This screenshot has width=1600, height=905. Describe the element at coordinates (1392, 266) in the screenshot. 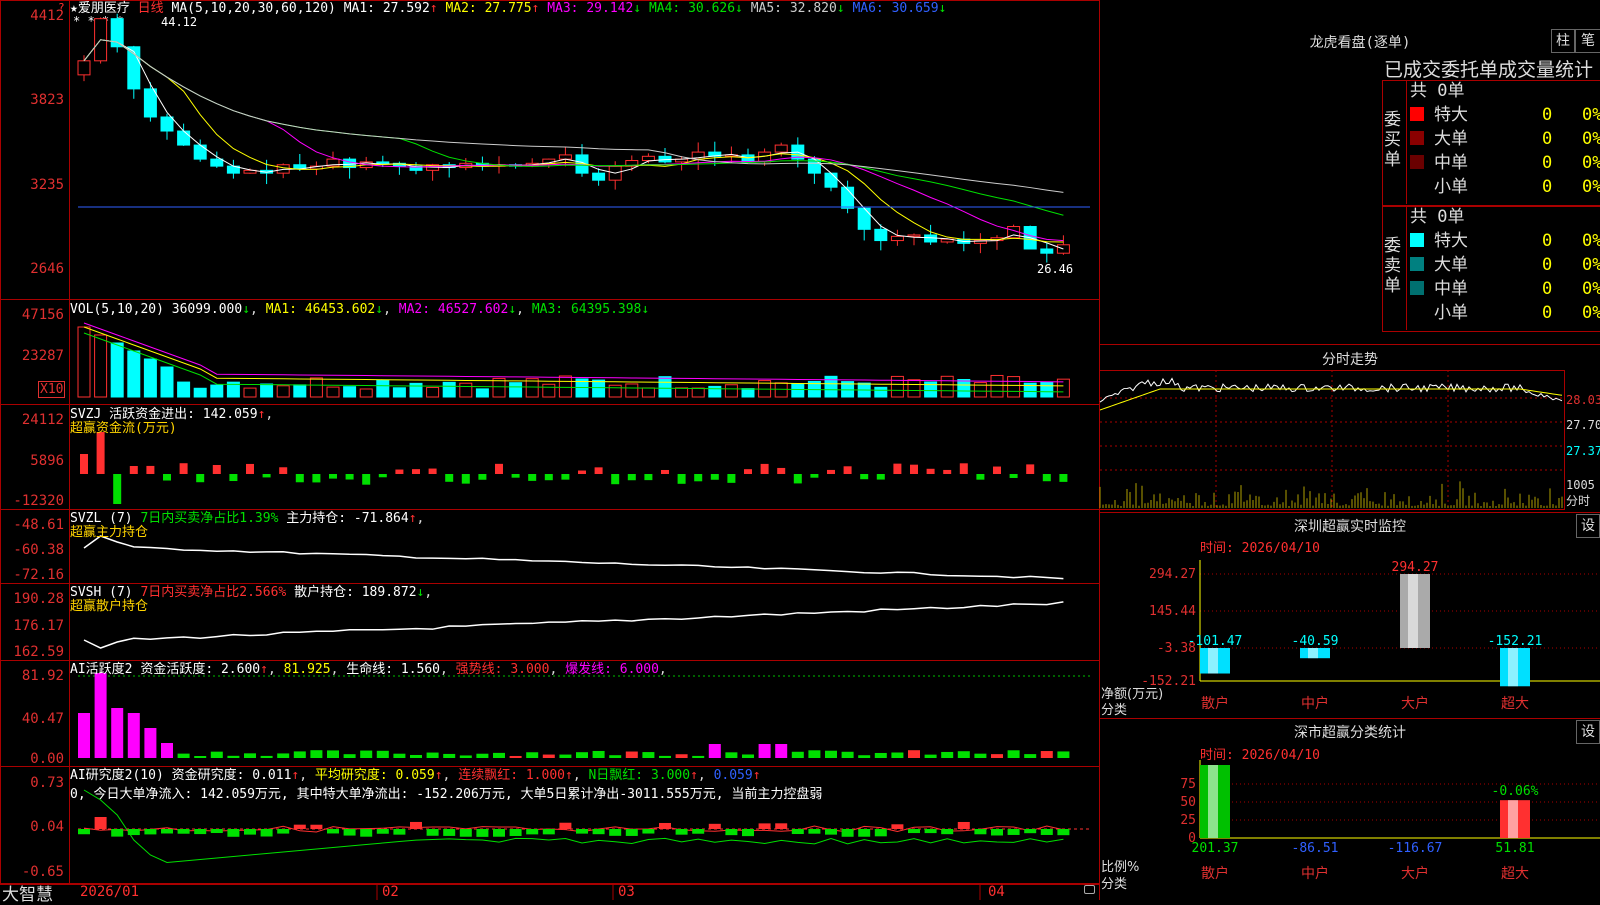

I see `lhb-sell-side-label: 委卖单` at that location.